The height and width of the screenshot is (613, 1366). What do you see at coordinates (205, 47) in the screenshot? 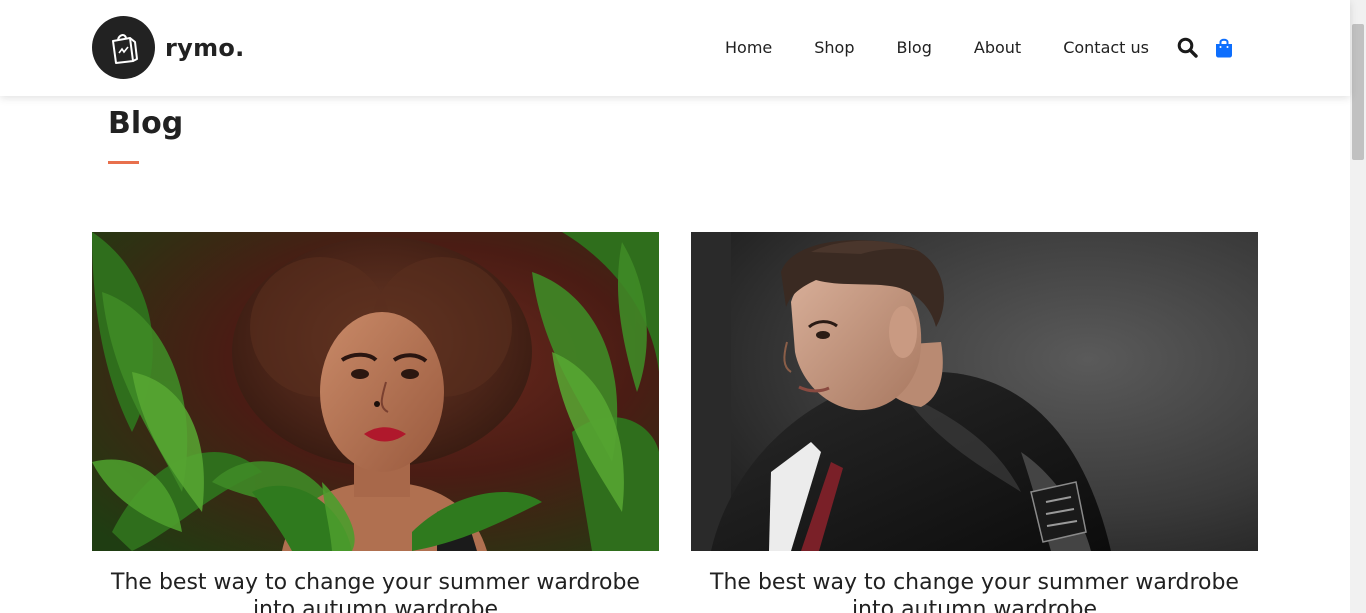
I see `brand-name: rymo.` at bounding box center [205, 47].